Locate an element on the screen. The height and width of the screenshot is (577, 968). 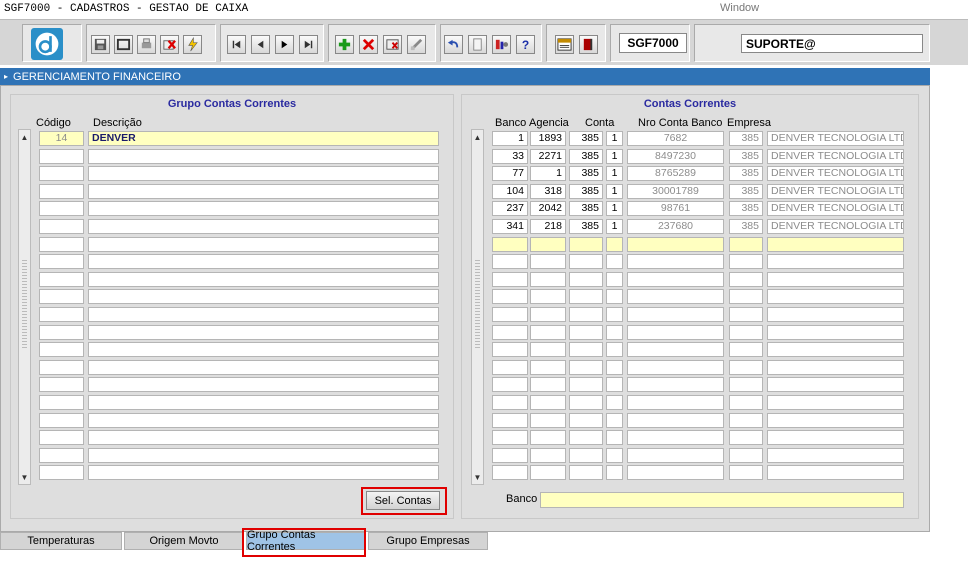
right-scrollbar: ▲ ▼ is located at coordinates (477, 307).